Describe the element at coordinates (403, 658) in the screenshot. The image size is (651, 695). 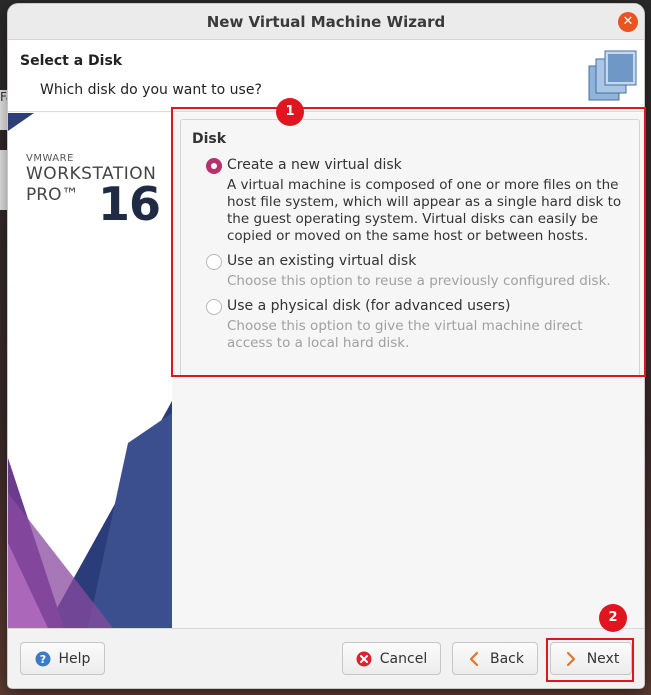
I see `cancel-label: Cancel` at that location.